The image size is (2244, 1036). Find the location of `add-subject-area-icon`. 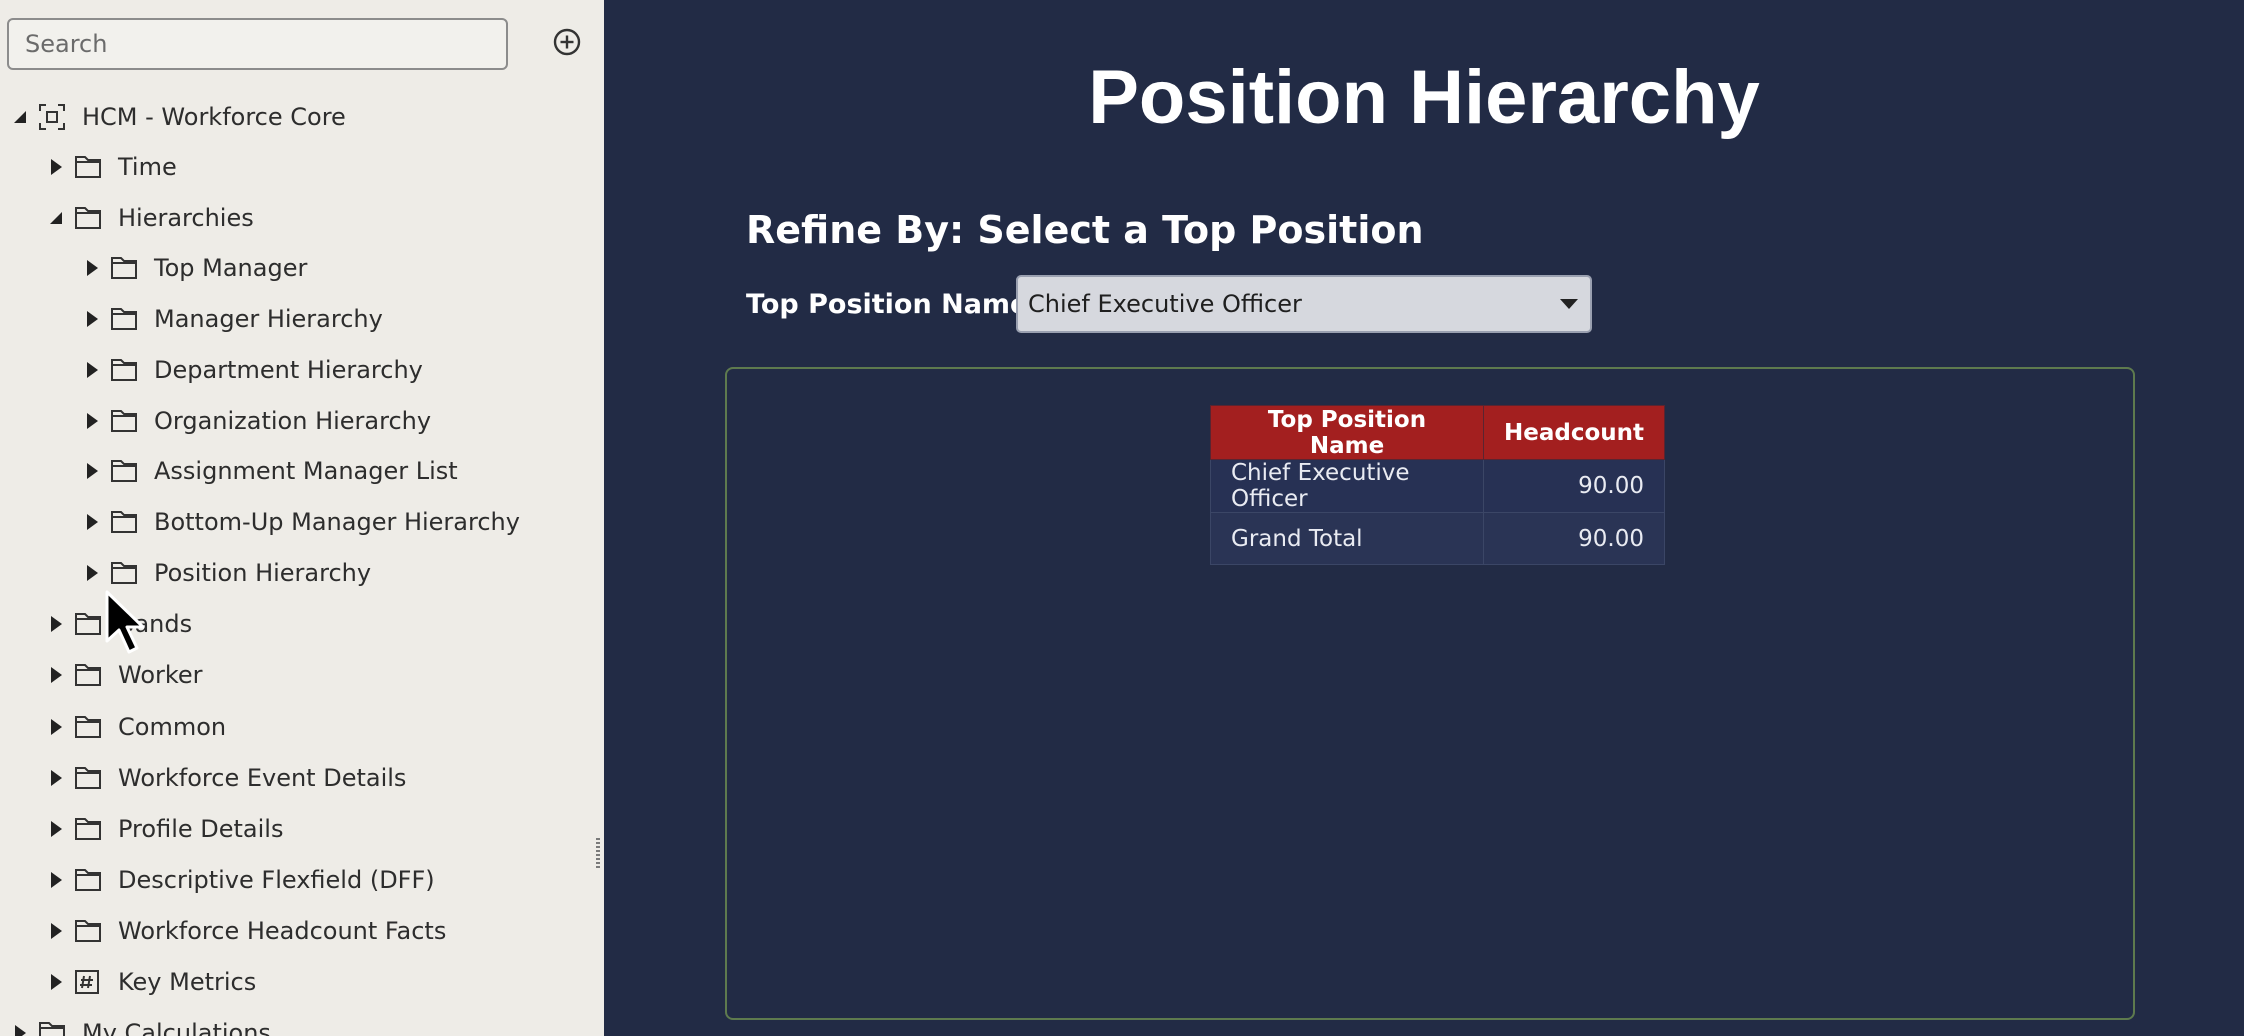

add-subject-area-icon is located at coordinates (567, 42).